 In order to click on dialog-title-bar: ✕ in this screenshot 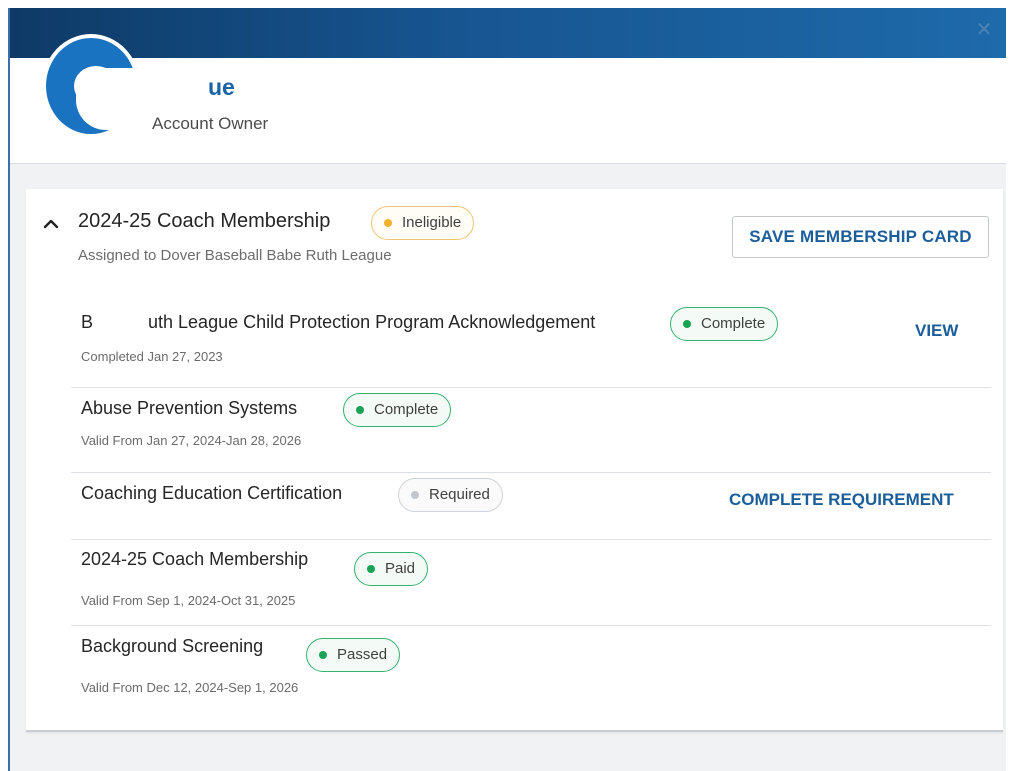, I will do `click(508, 33)`.